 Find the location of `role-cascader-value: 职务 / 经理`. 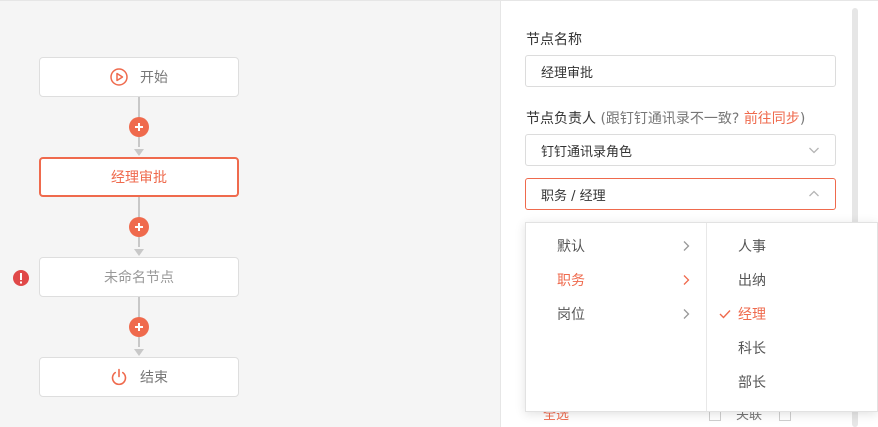

role-cascader-value: 职务 / 经理 is located at coordinates (573, 196).